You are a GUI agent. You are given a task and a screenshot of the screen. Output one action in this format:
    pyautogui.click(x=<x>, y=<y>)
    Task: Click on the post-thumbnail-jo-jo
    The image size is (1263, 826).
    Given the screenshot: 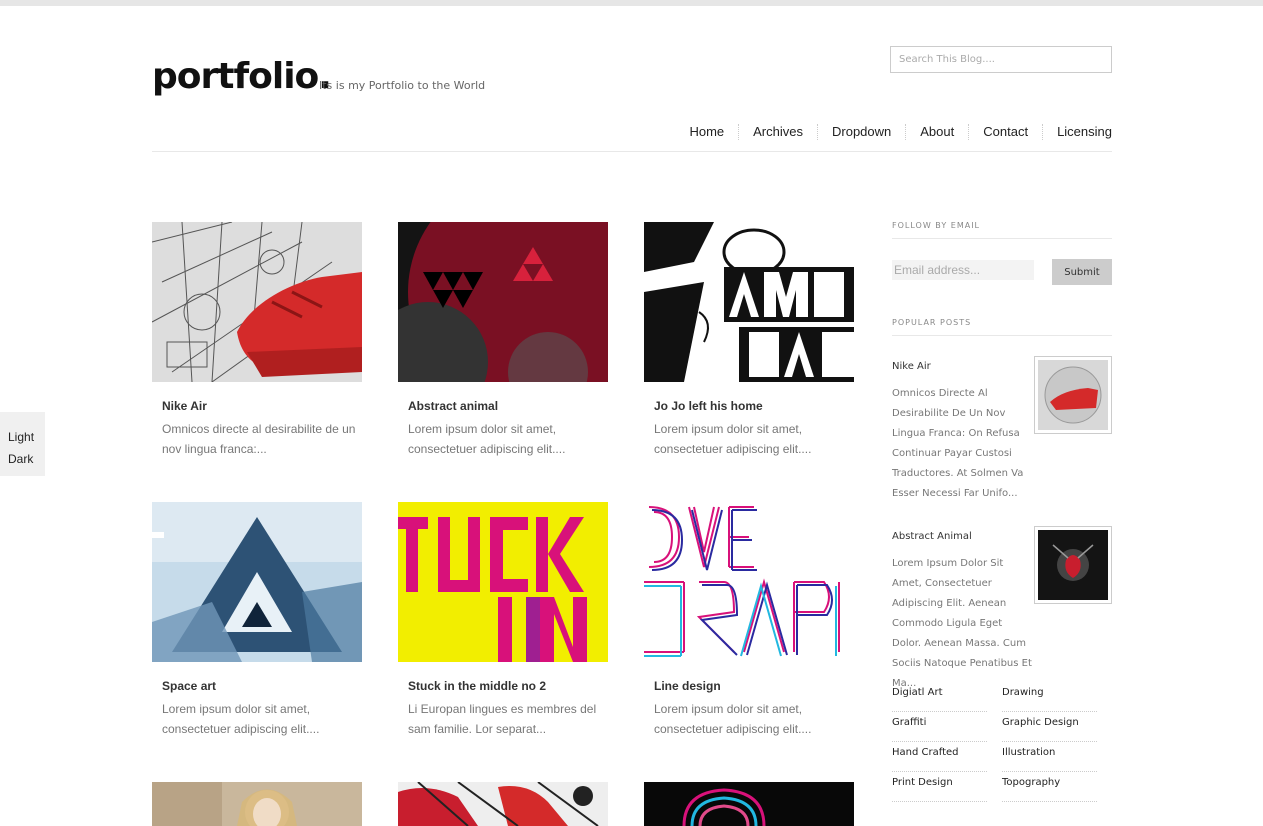 What is the action you would take?
    pyautogui.click(x=749, y=302)
    